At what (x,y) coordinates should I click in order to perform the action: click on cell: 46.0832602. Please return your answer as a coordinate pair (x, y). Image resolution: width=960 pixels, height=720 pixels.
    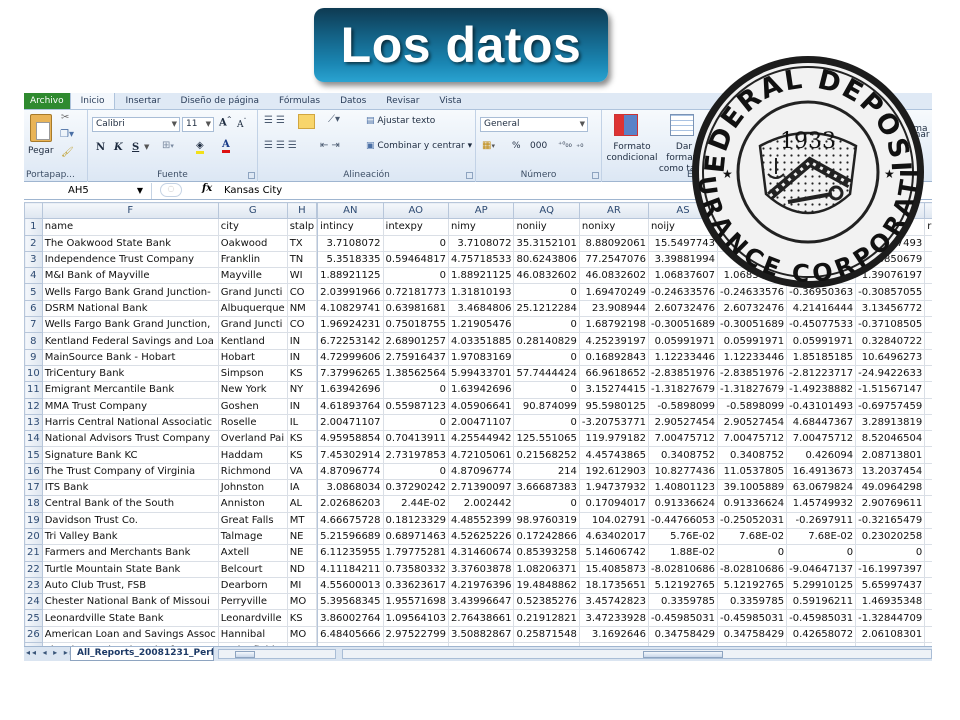
    Looking at the image, I should click on (613, 276).